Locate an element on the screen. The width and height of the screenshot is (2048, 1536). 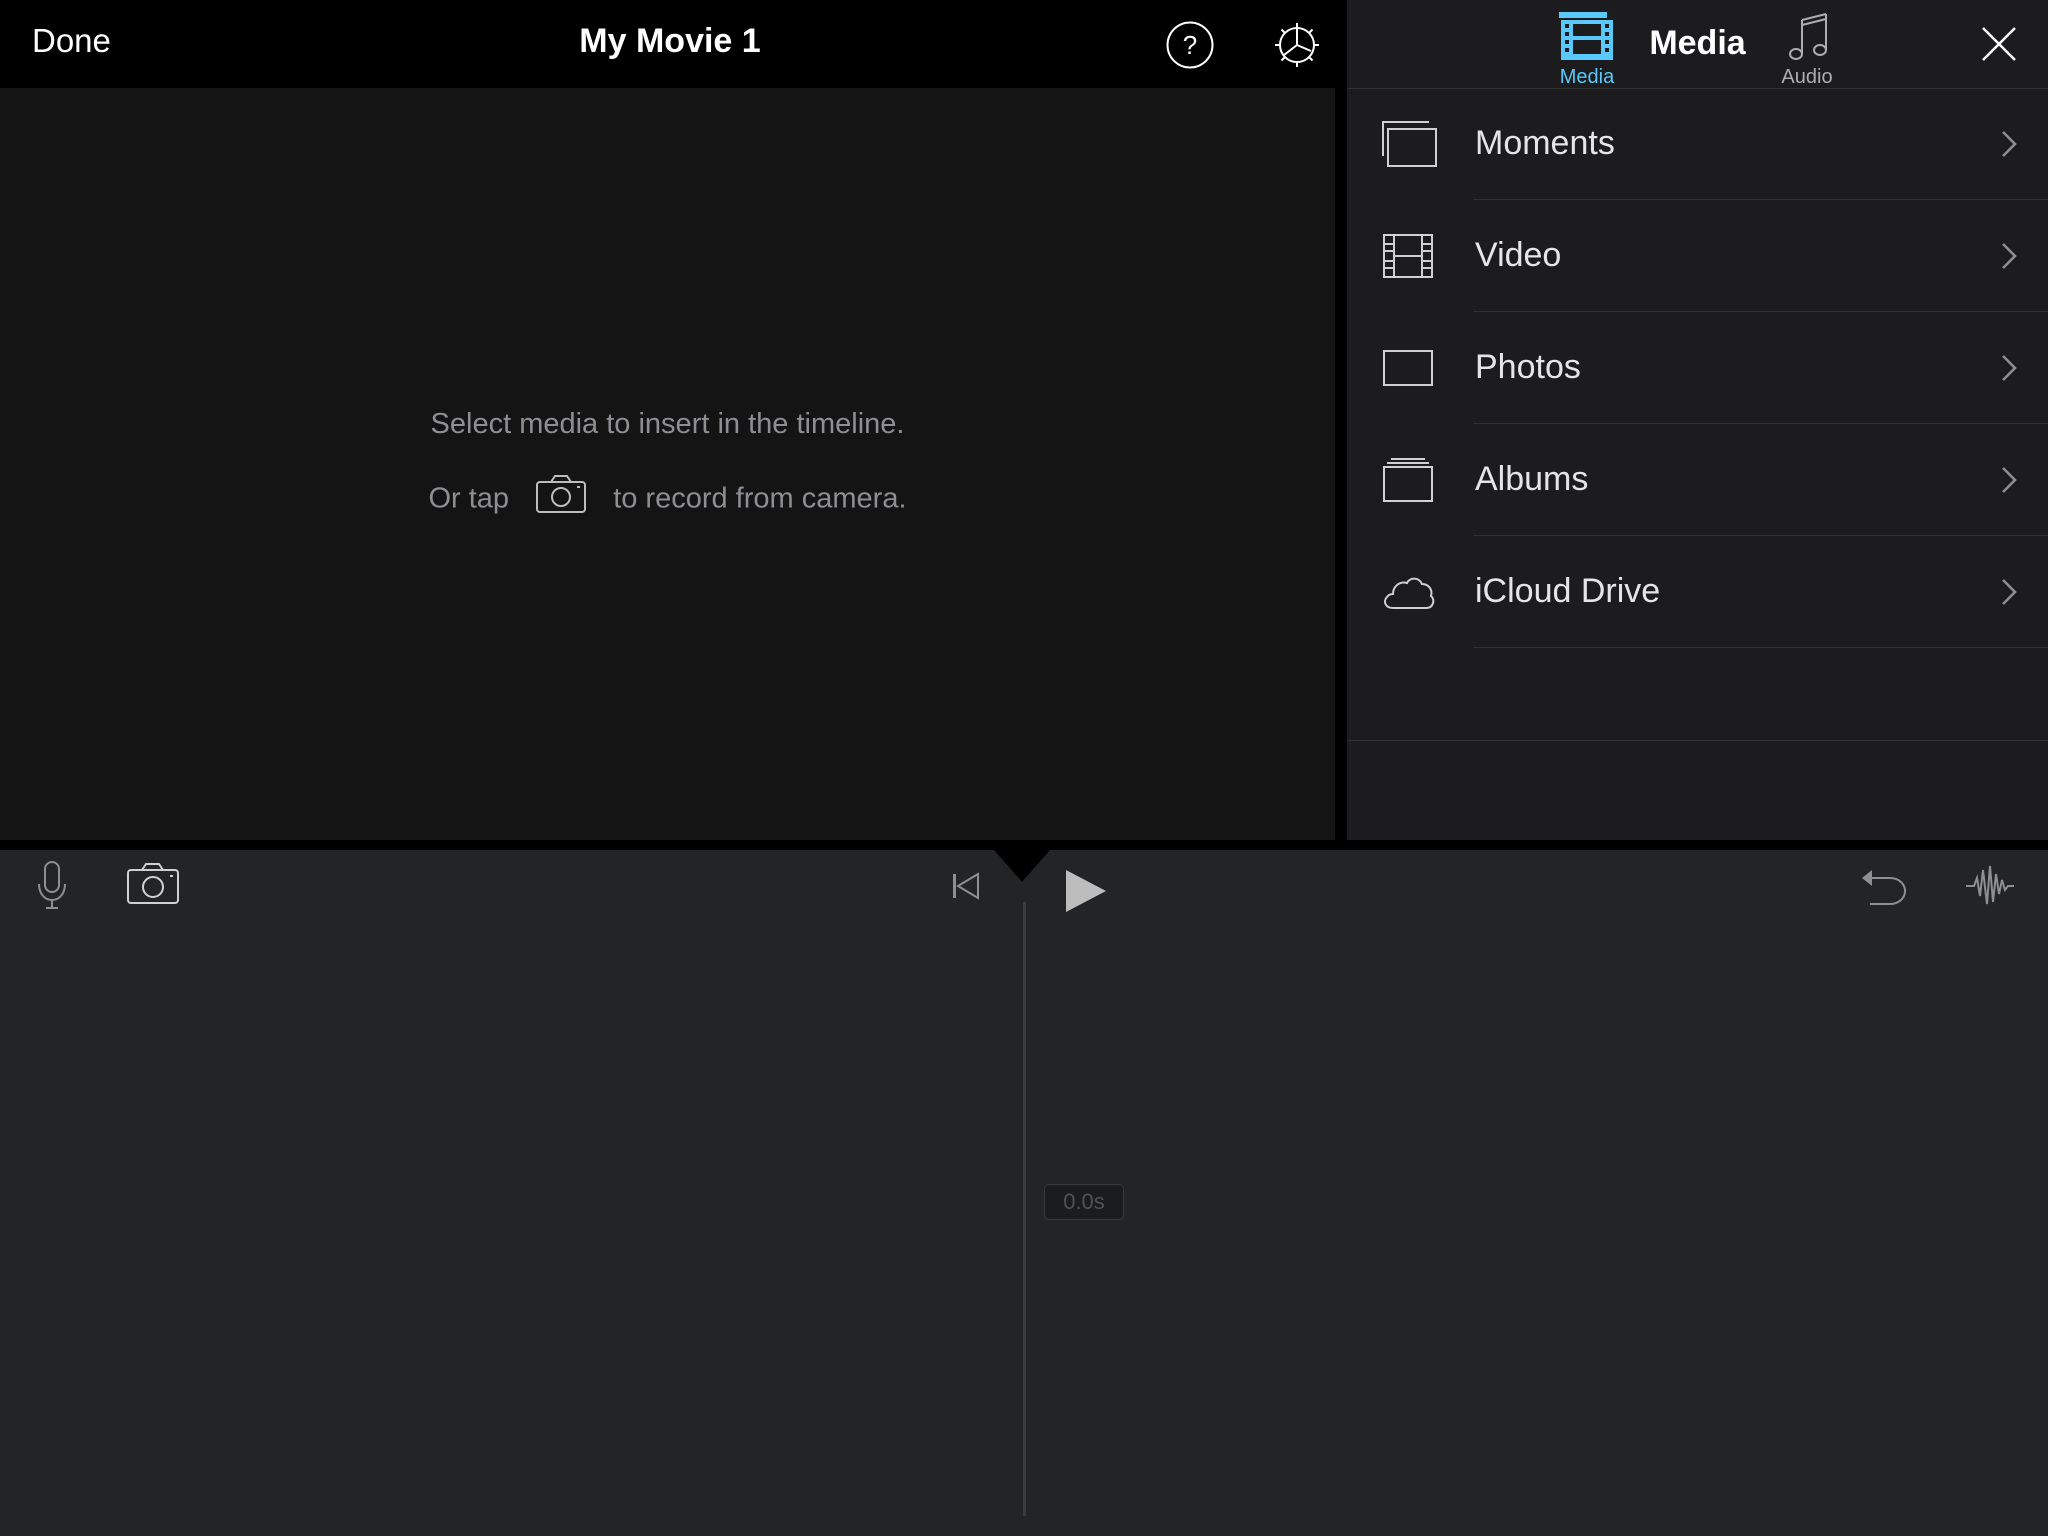
media-tab-bar is located at coordinates (1697, 790).